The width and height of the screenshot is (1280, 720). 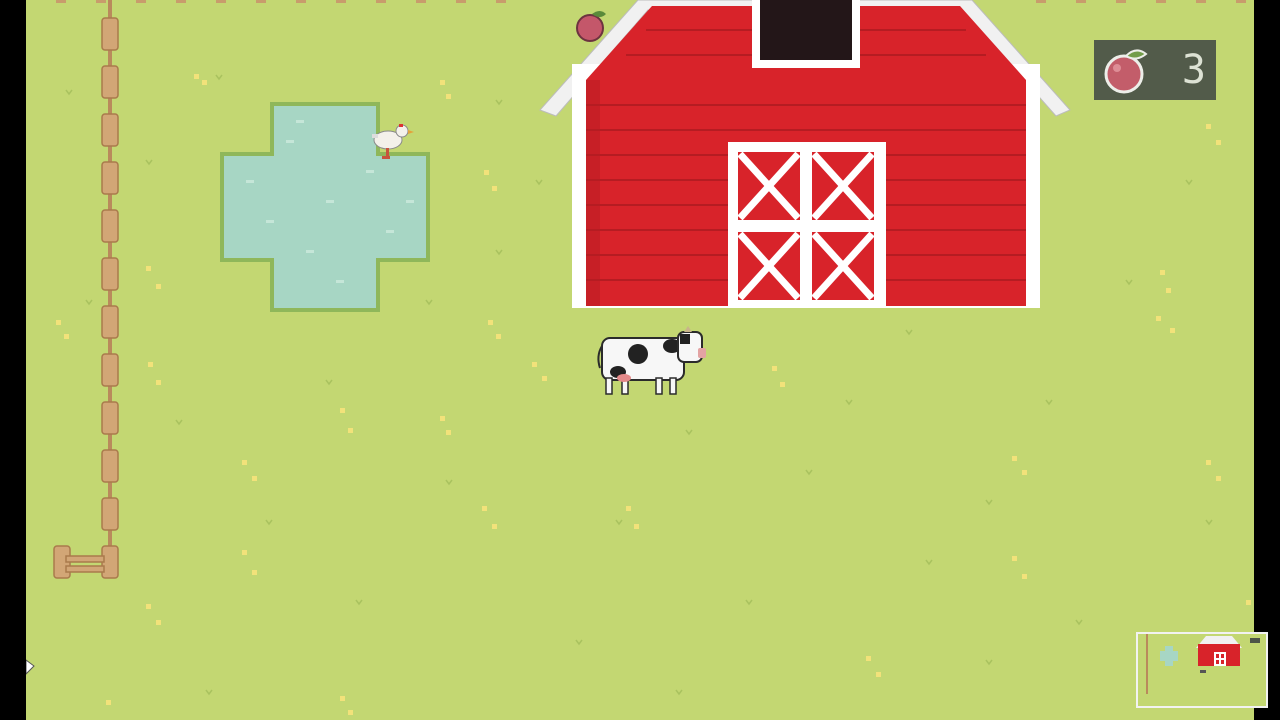 I want to click on apple-count: 3, so click(x=1193, y=70).